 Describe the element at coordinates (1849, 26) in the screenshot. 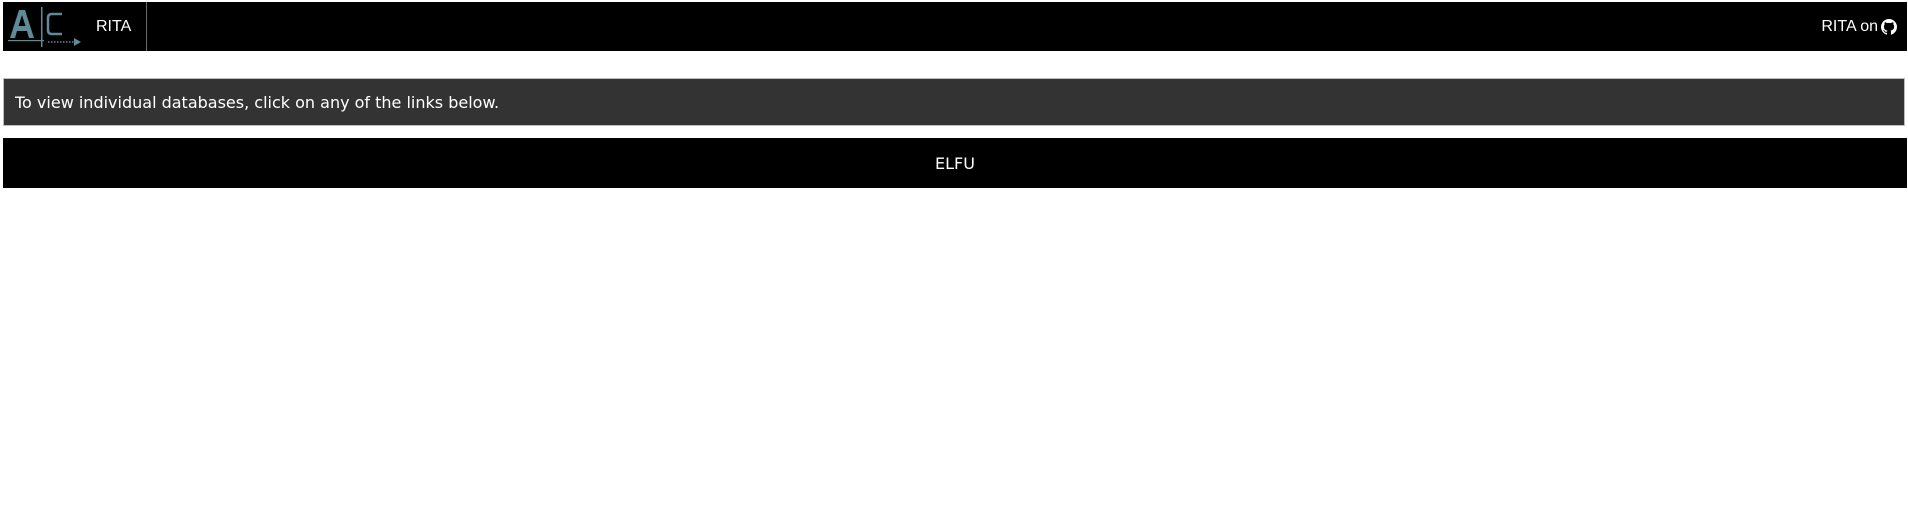

I see `github-link-label: RITA on` at that location.